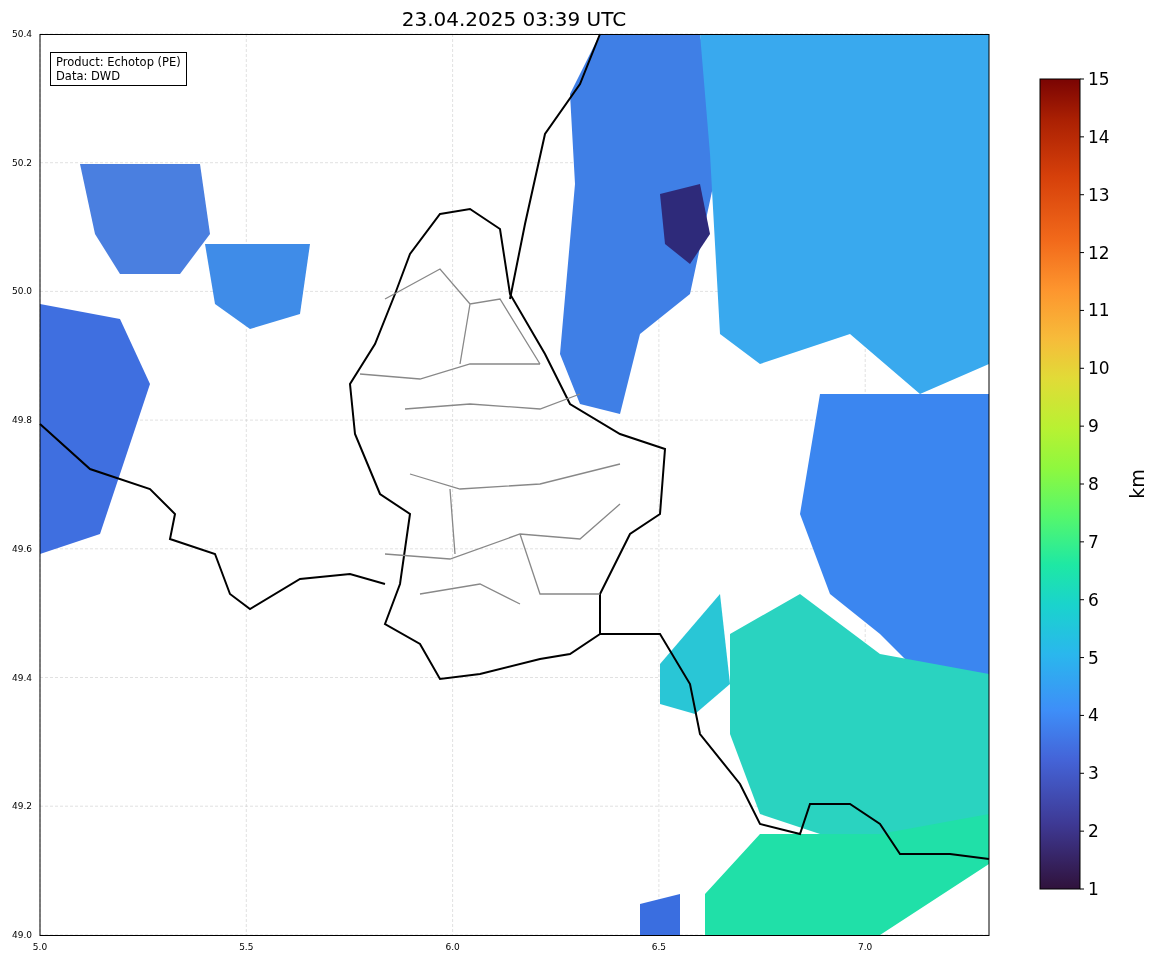 The image size is (1152, 963). Describe the element at coordinates (1093, 715) in the screenshot. I see `colorbar-tick-label: 4` at that location.